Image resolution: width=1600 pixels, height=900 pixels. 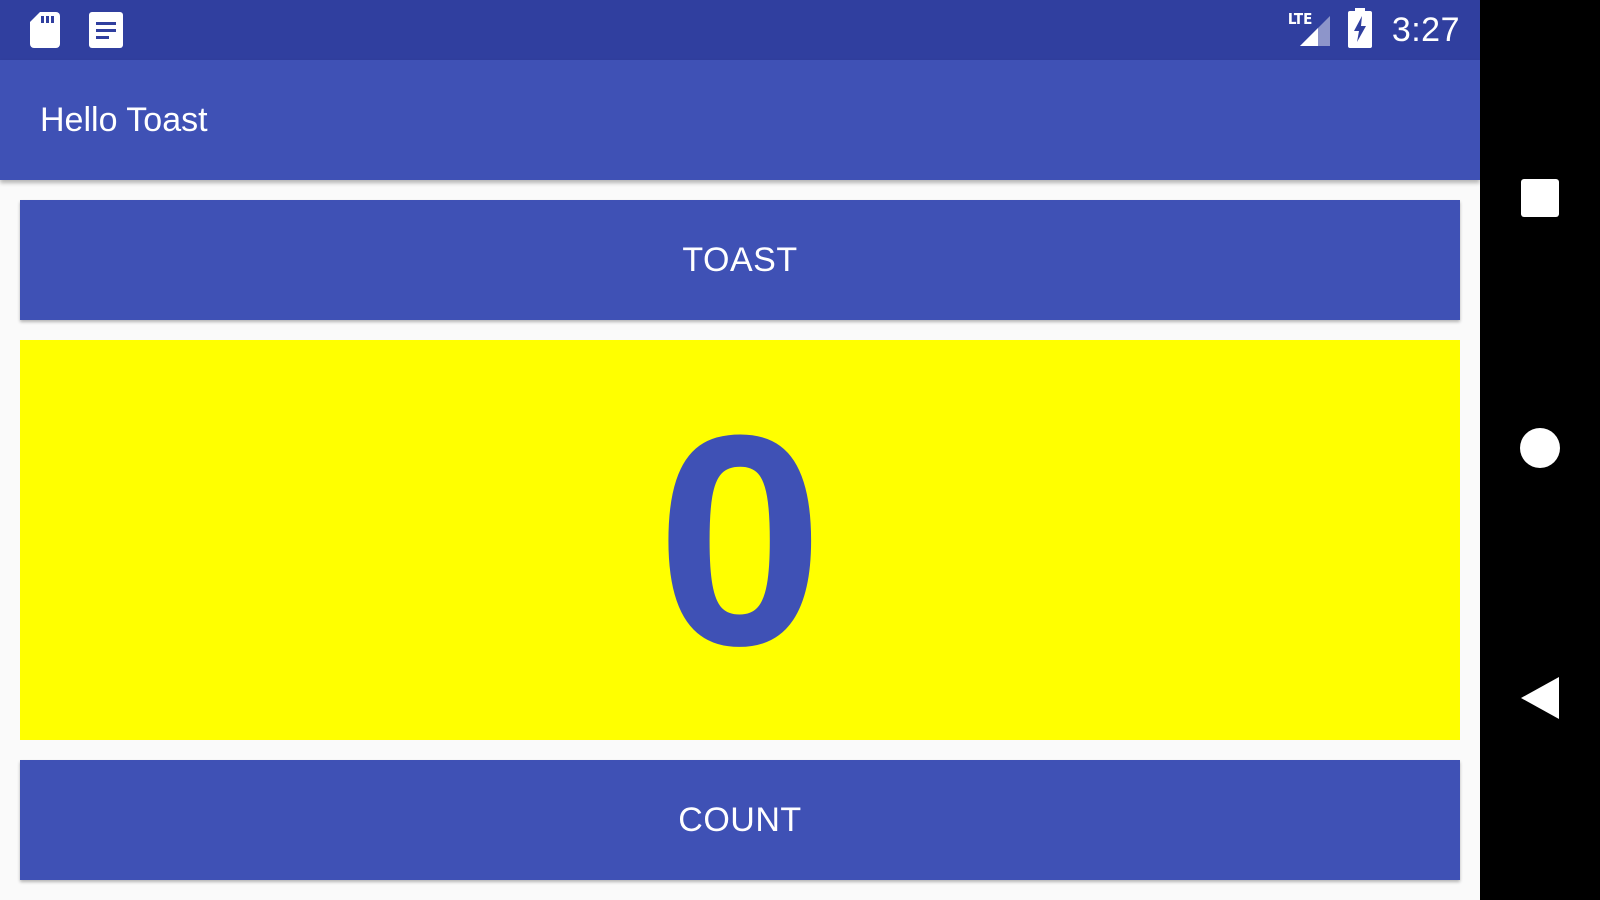 I want to click on recents-icon, so click(x=1540, y=200).